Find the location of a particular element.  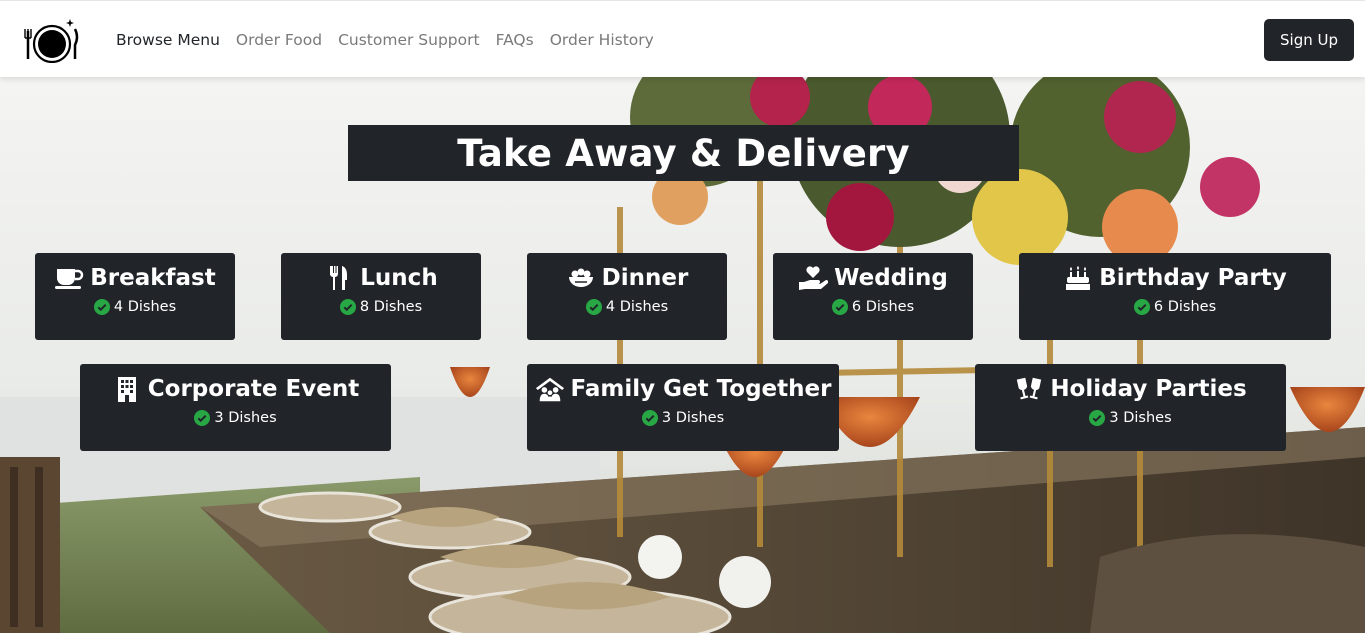

building-icon is located at coordinates (127, 389).